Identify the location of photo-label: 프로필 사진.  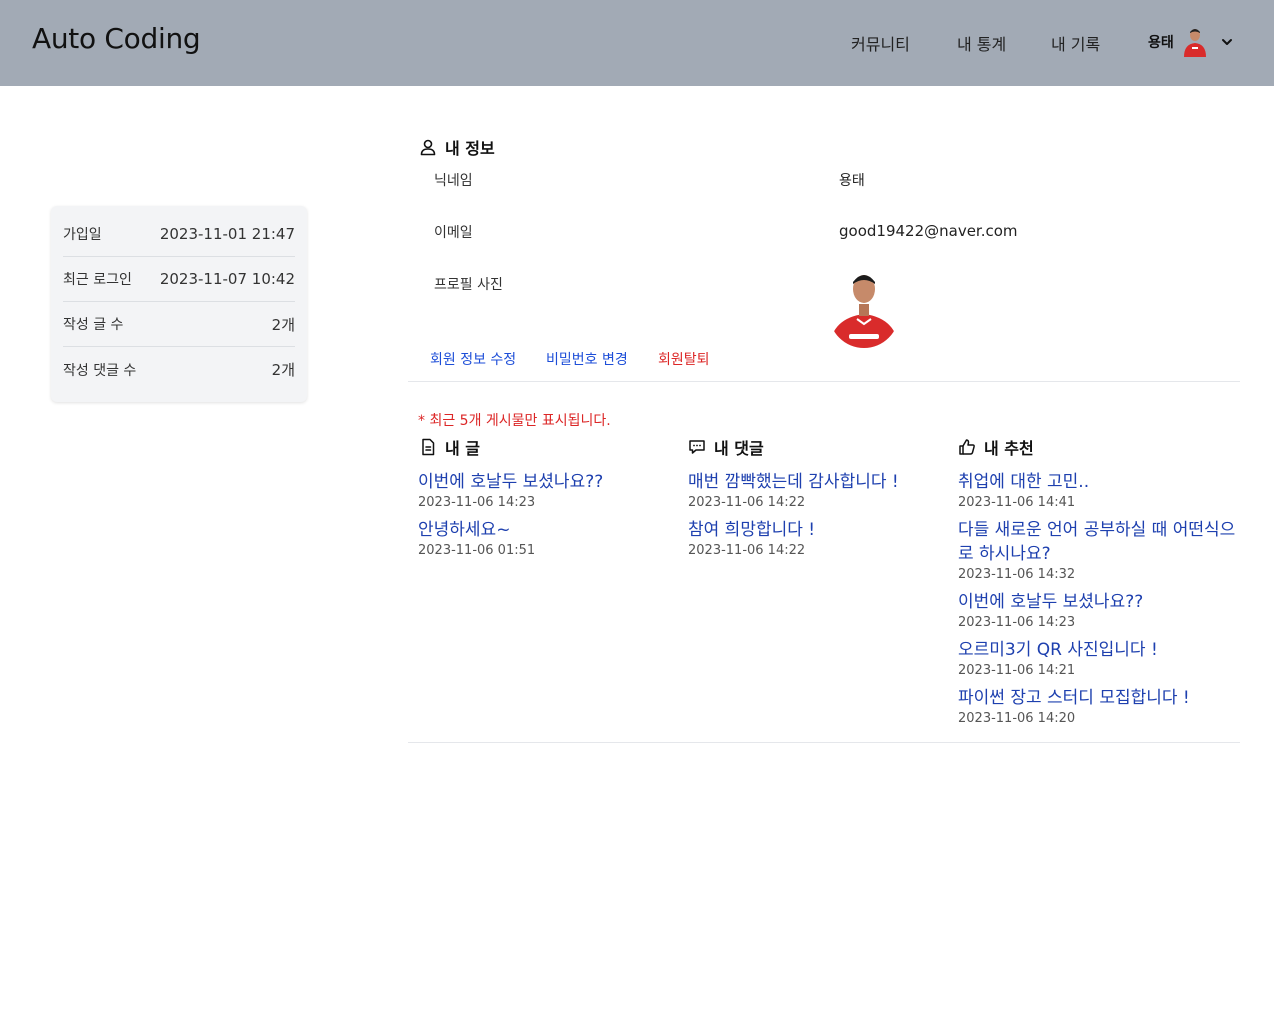
(468, 285).